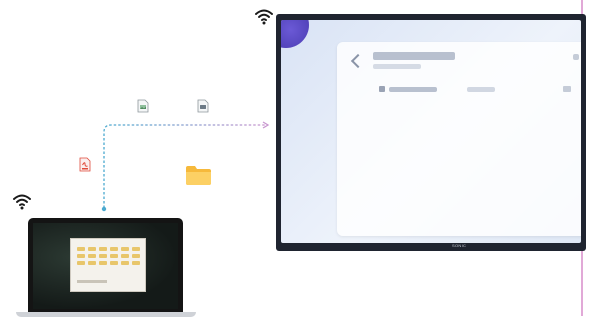  What do you see at coordinates (85, 164) in the screenshot?
I see `pdf-file-icon` at bounding box center [85, 164].